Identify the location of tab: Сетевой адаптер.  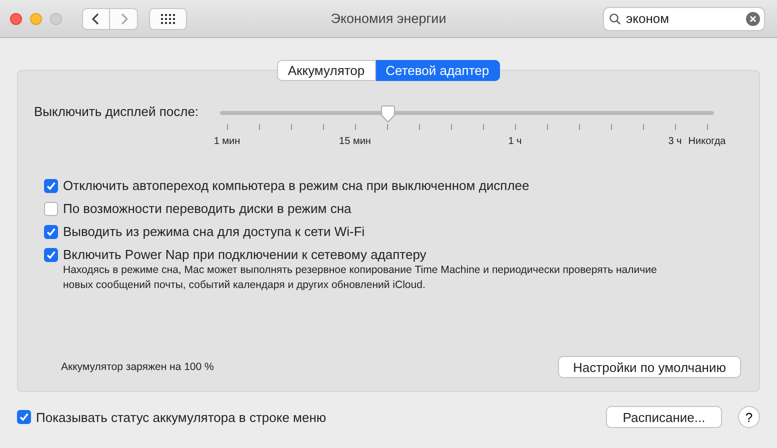
(438, 70).